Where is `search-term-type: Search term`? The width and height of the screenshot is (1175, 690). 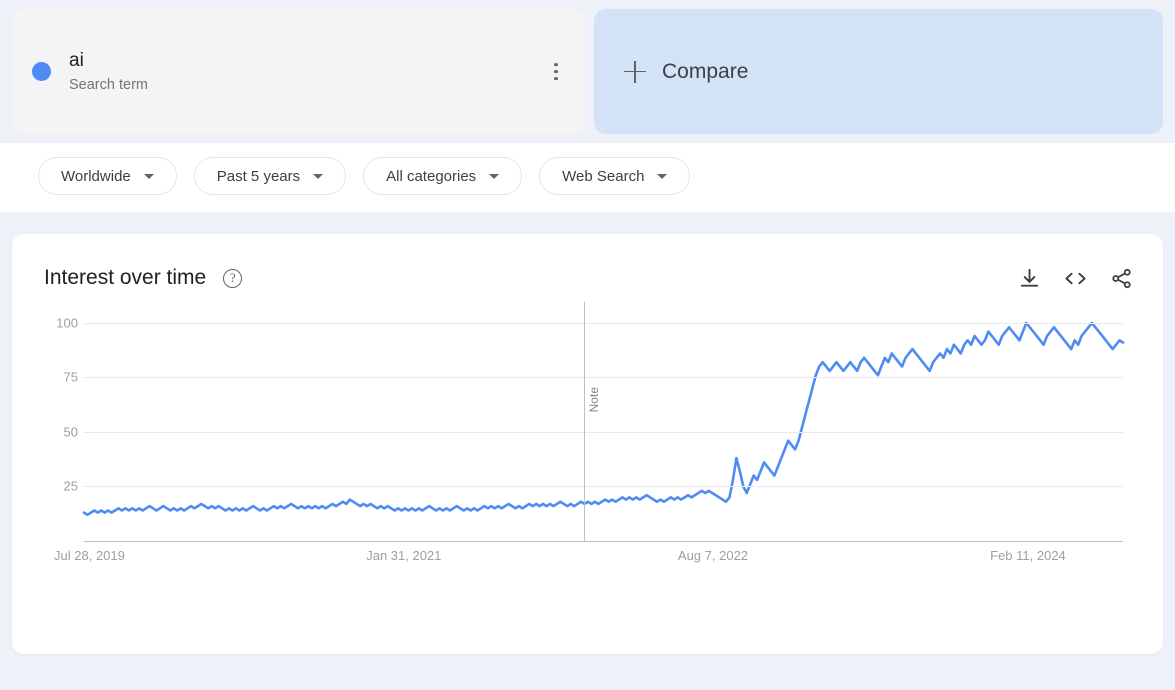 search-term-type: Search term is located at coordinates (108, 84).